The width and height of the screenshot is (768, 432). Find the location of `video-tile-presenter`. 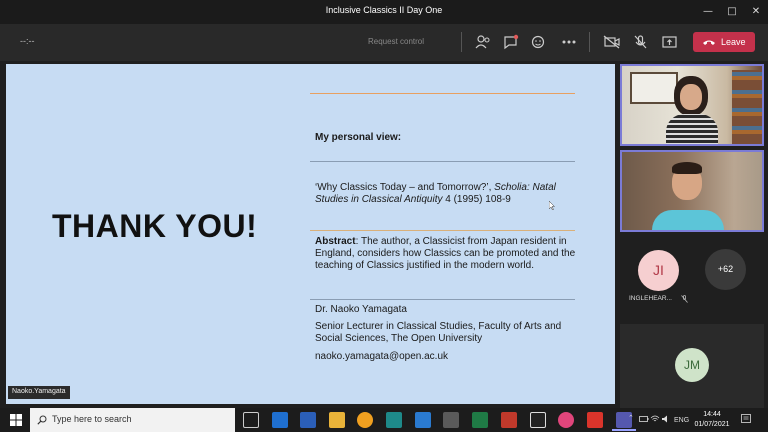

video-tile-presenter is located at coordinates (692, 105).